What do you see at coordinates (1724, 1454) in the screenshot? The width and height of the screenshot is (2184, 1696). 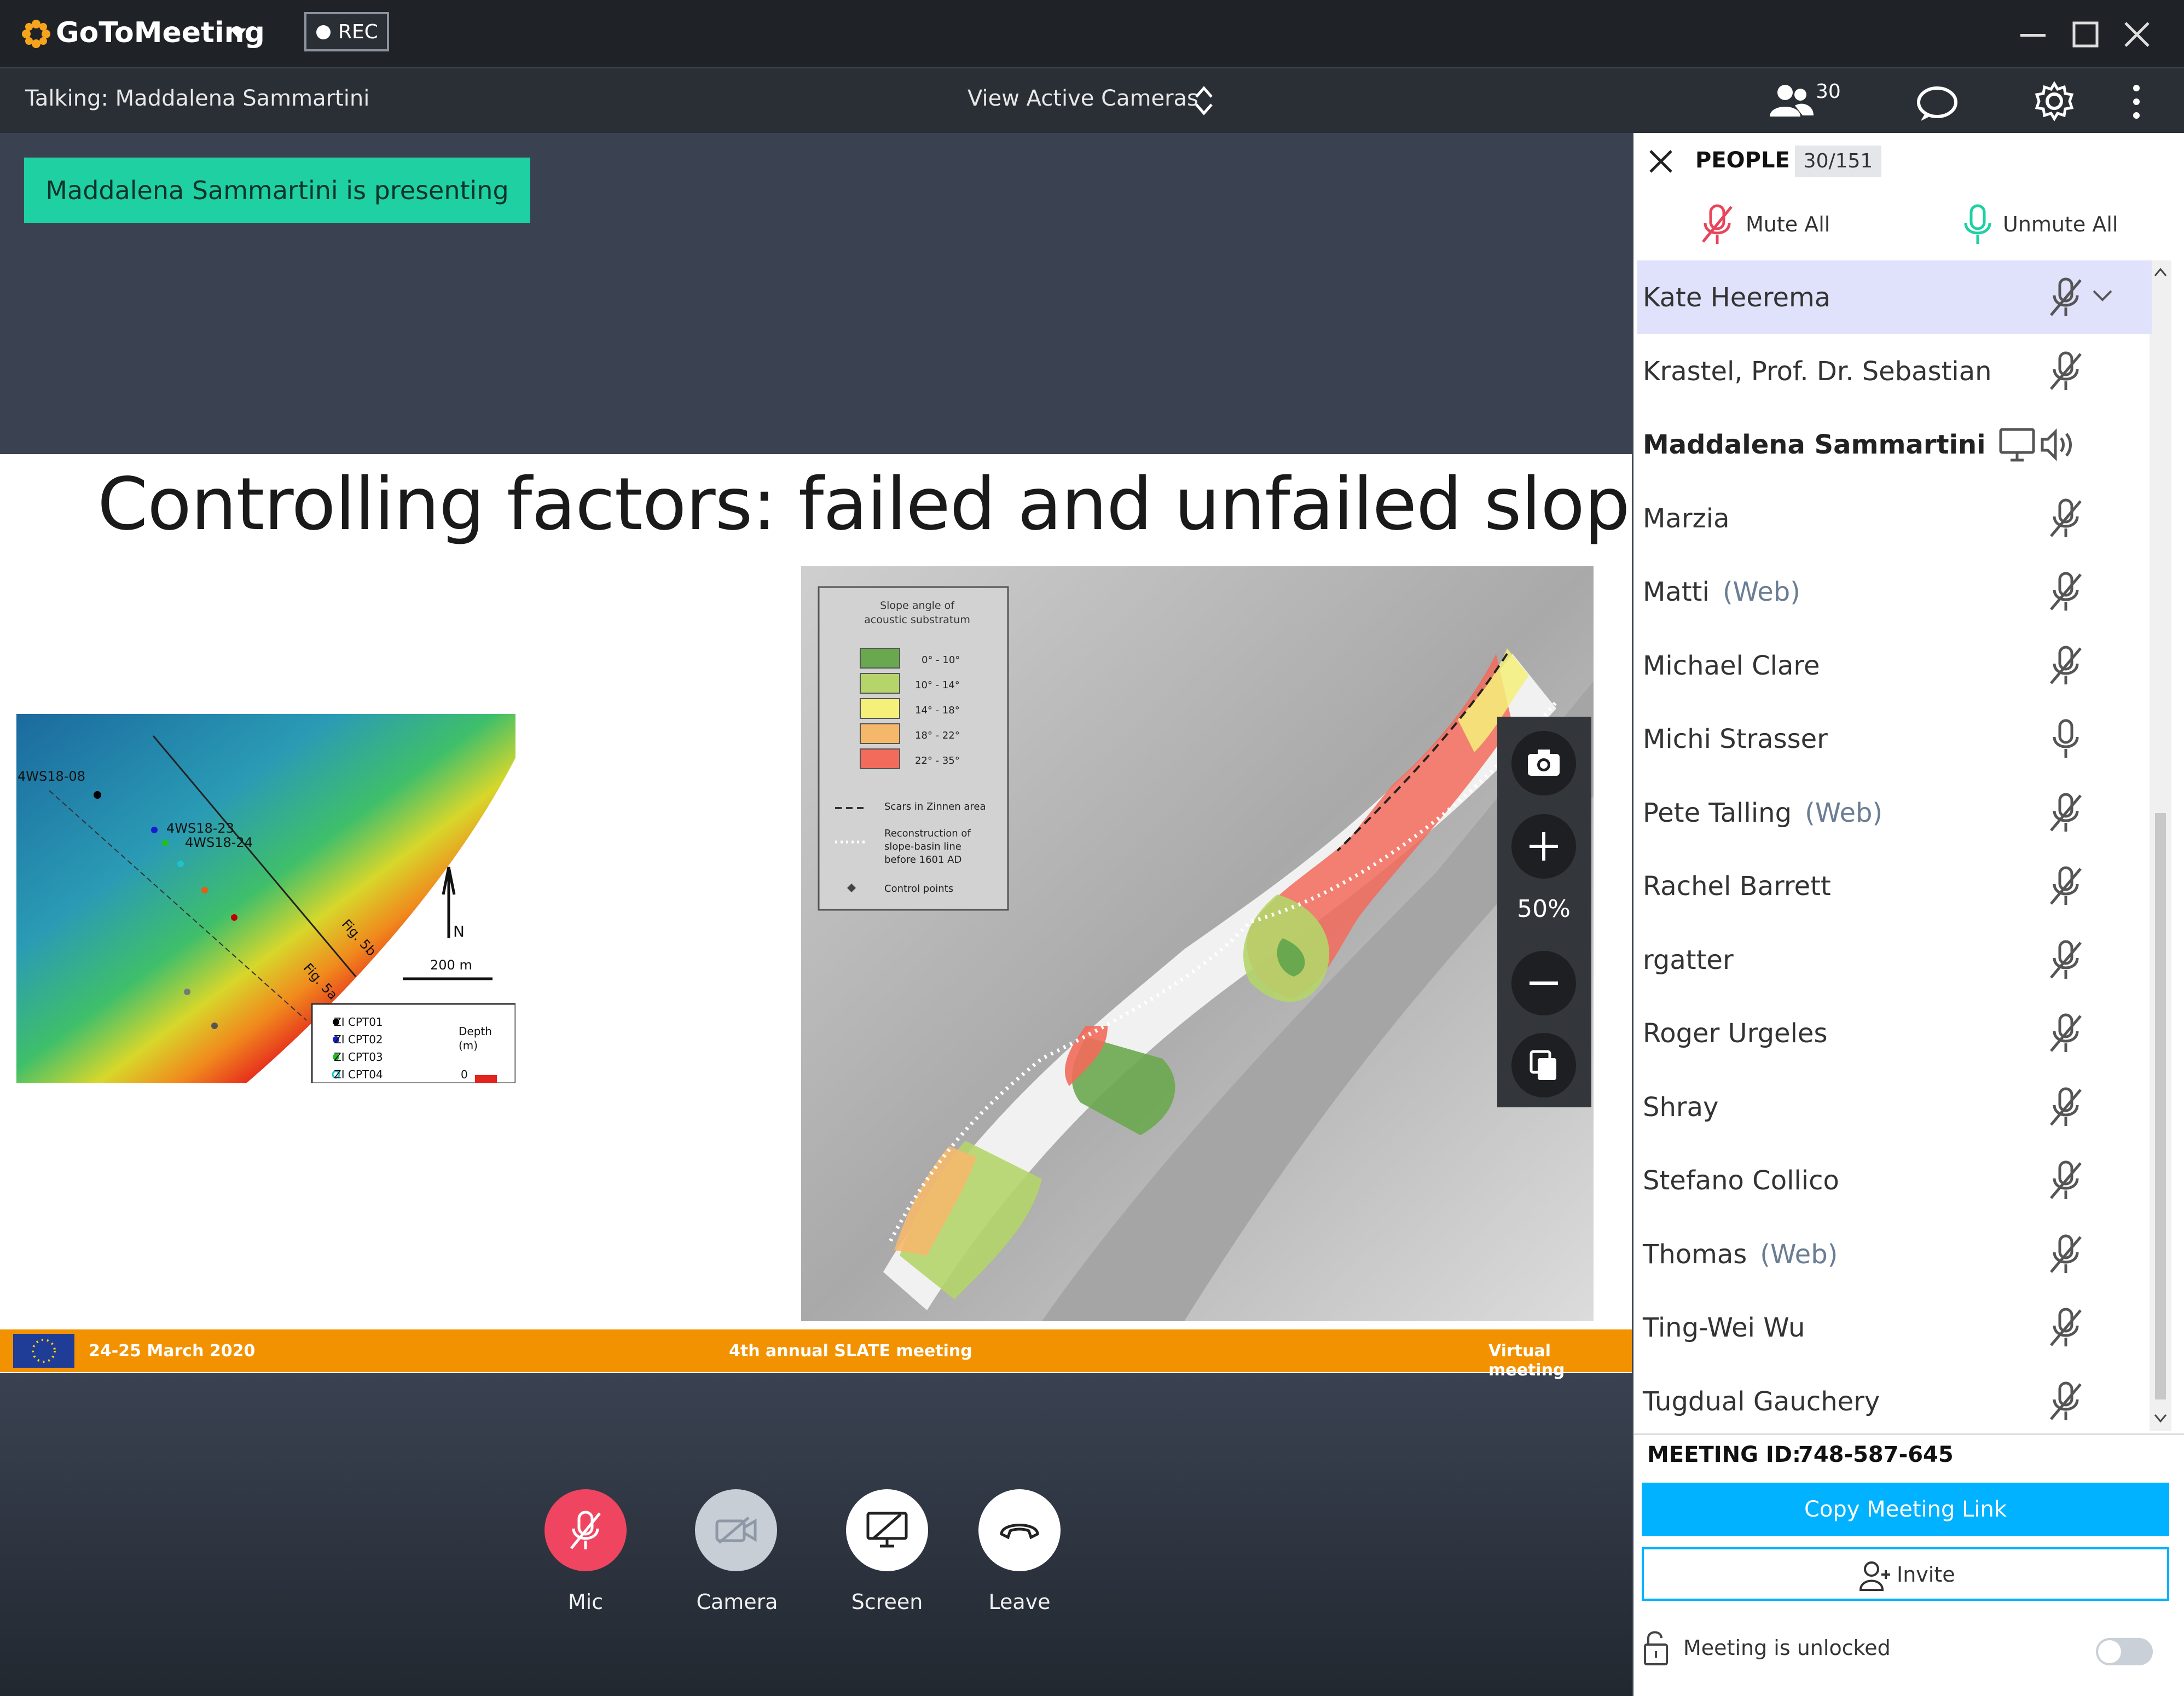 I see `meeting-id-label: MEETING ID:` at bounding box center [1724, 1454].